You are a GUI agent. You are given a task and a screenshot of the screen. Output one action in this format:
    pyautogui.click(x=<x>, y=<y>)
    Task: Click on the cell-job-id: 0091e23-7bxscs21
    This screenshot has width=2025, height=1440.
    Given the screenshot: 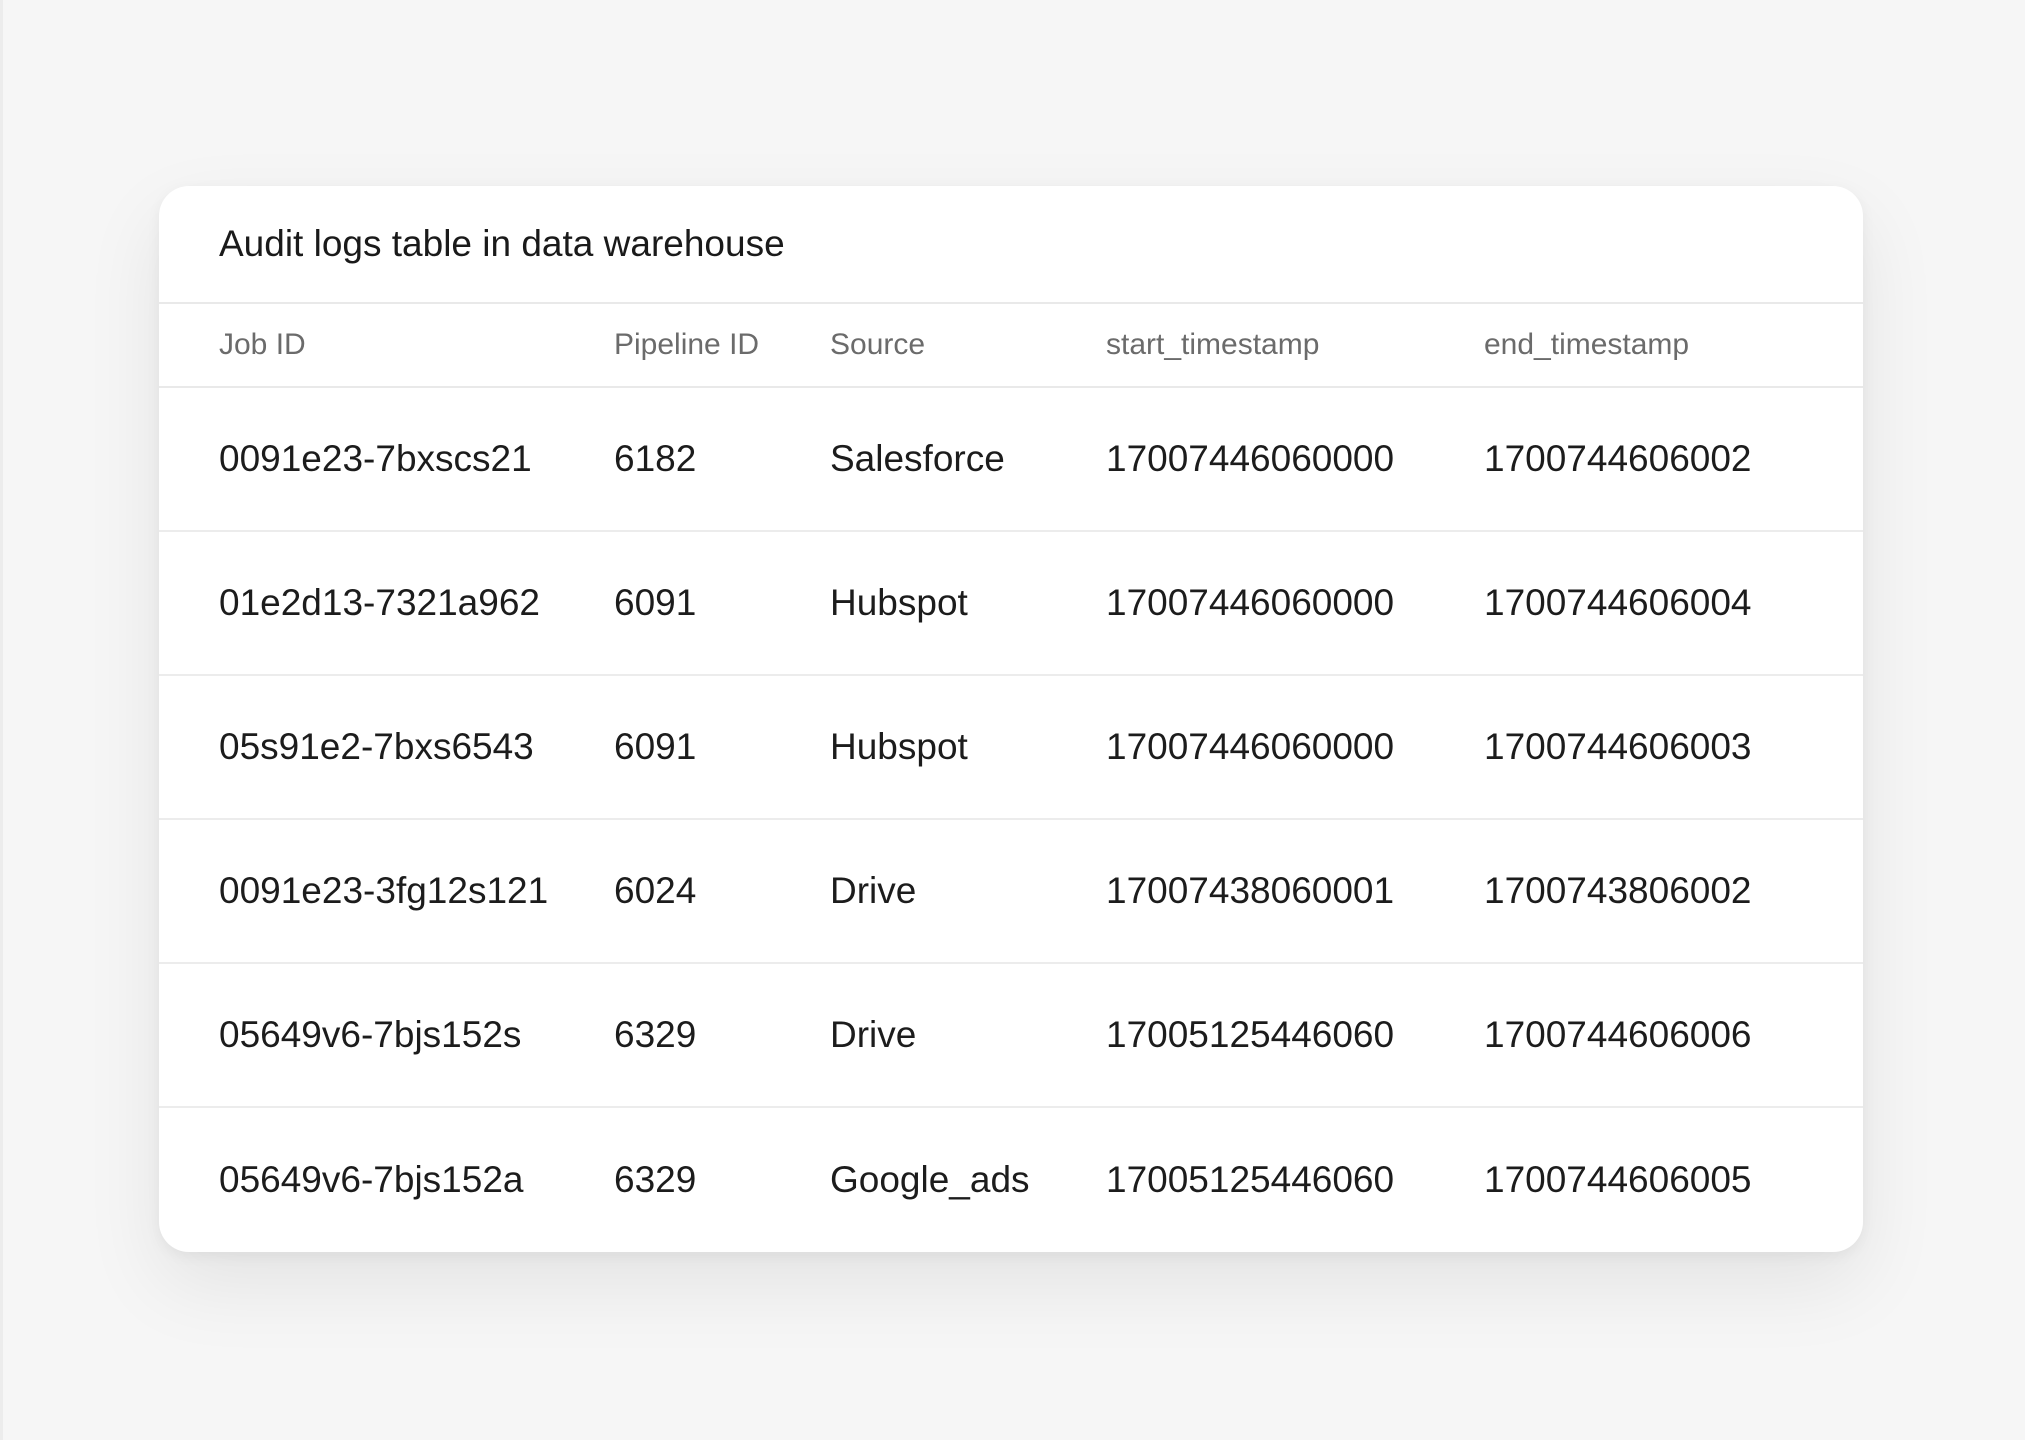 What is the action you would take?
    pyautogui.click(x=375, y=458)
    